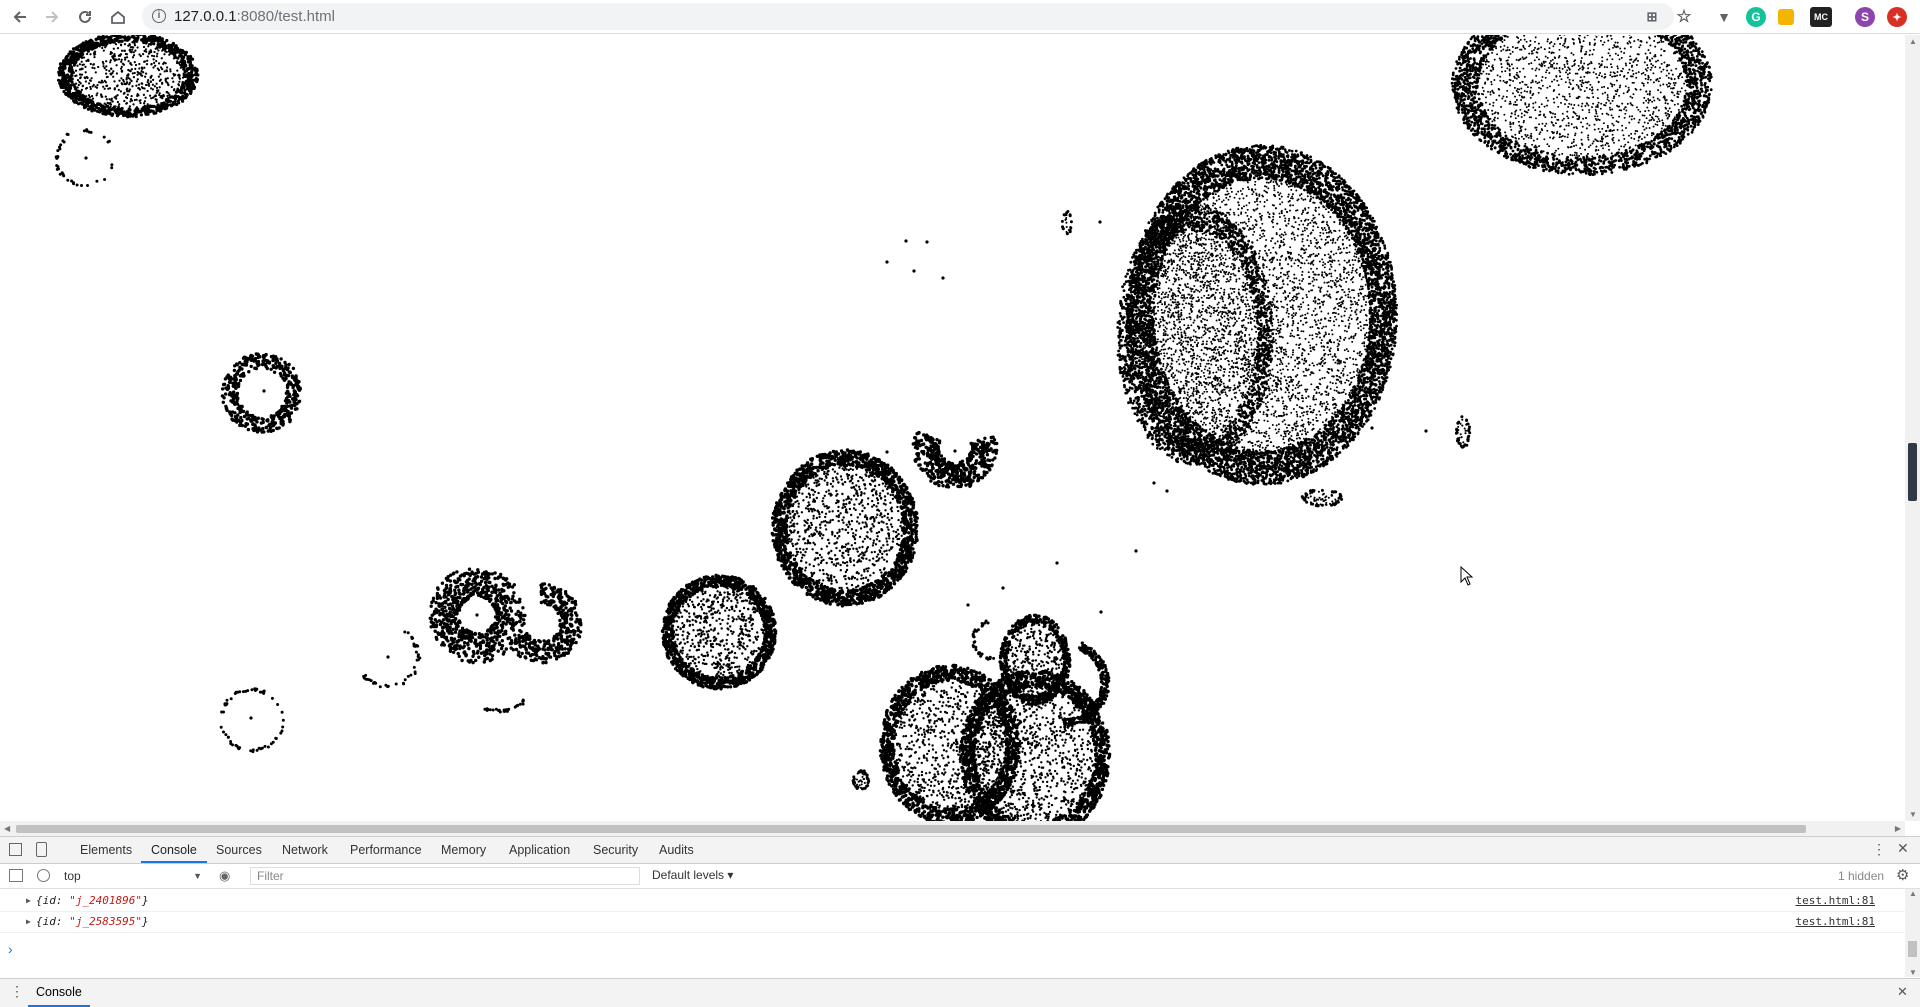  What do you see at coordinates (305, 850) in the screenshot?
I see `tab-network: Network` at bounding box center [305, 850].